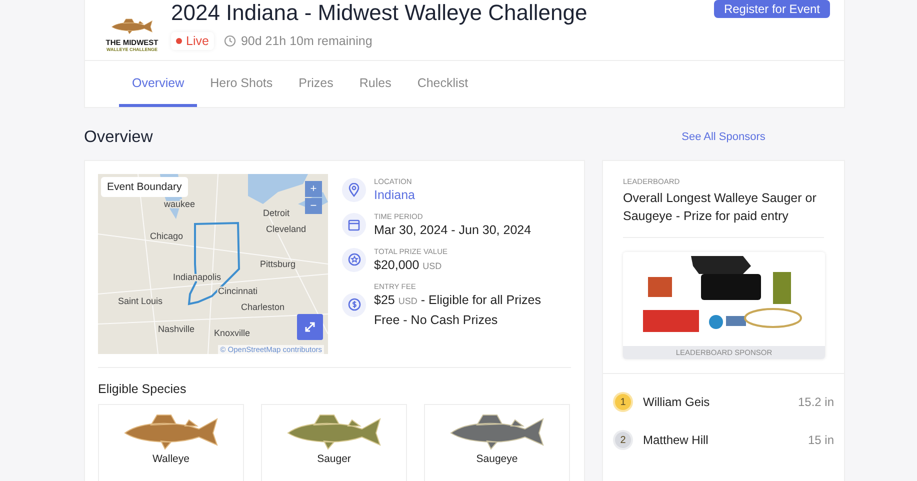 This screenshot has width=917, height=481. Describe the element at coordinates (354, 189) in the screenshot. I see `location-pin-icon` at that location.